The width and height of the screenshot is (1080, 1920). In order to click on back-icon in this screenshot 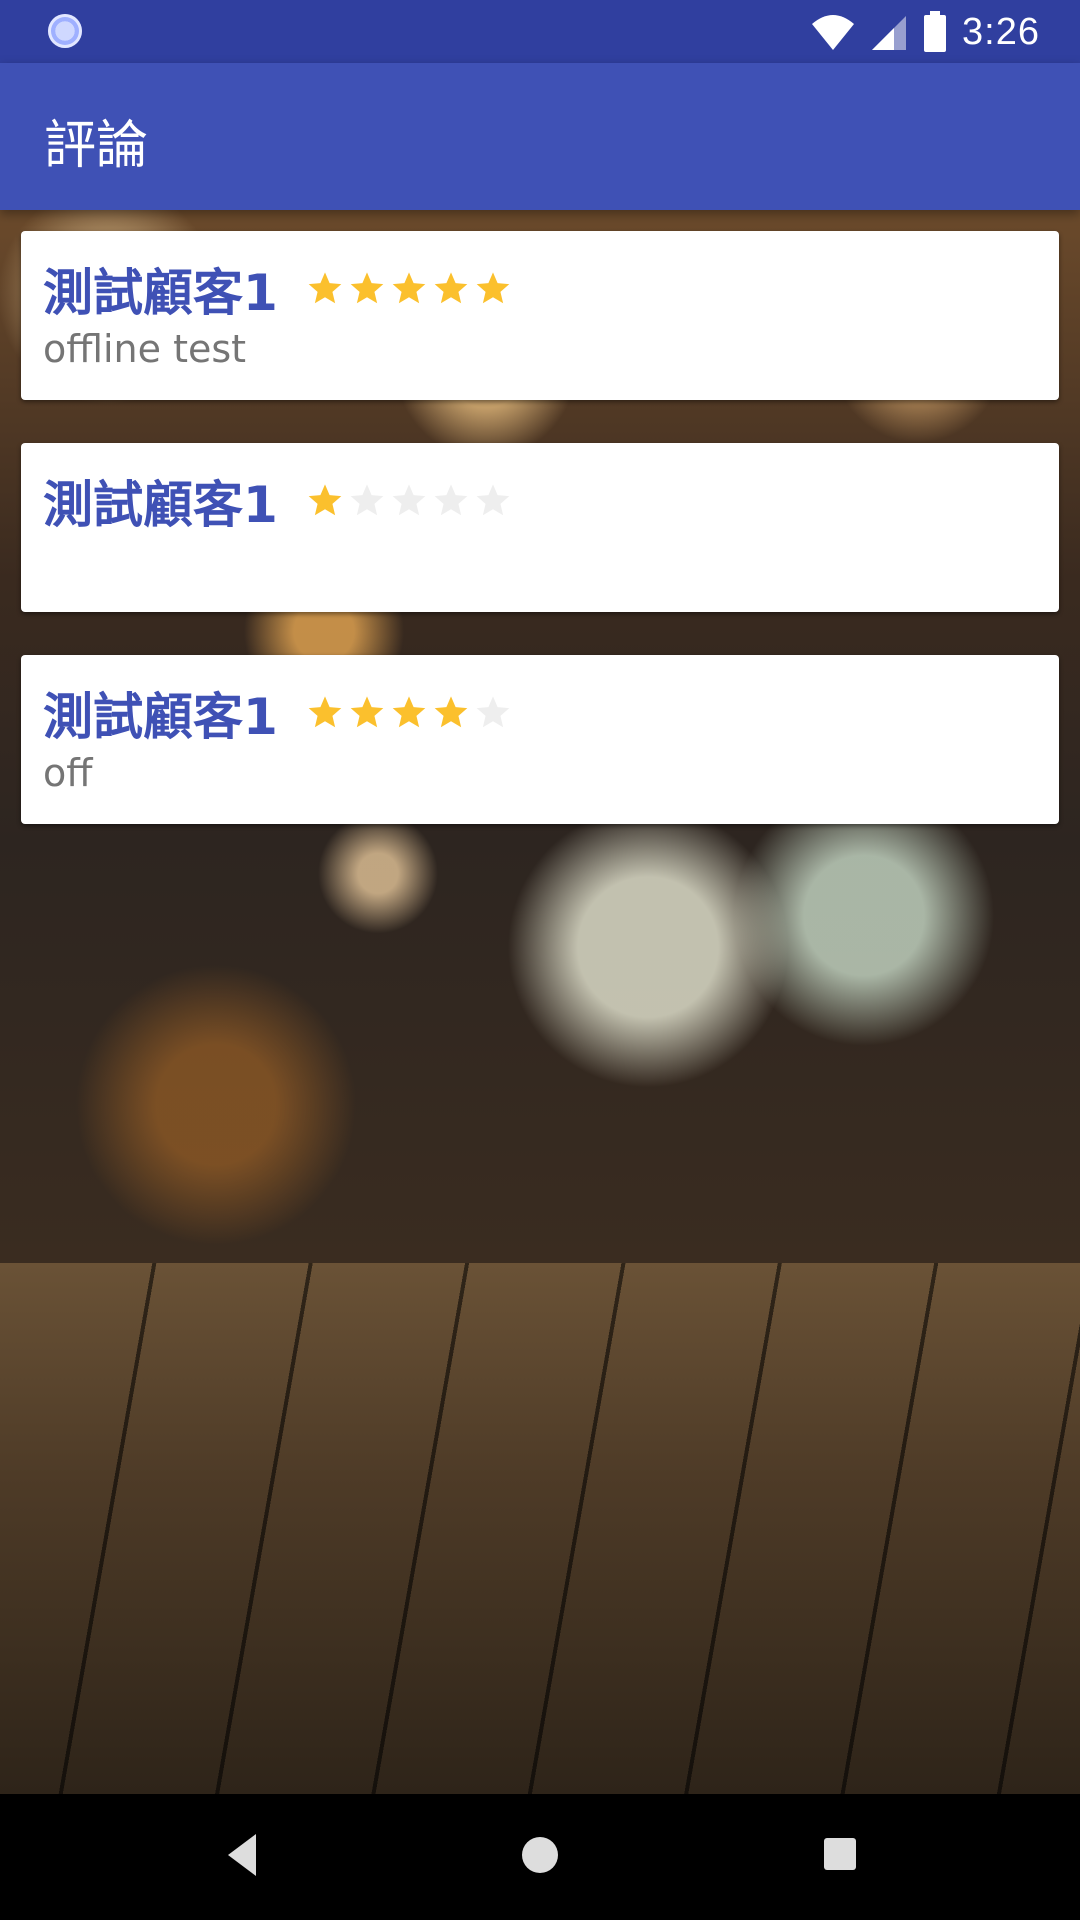, I will do `click(242, 1855)`.